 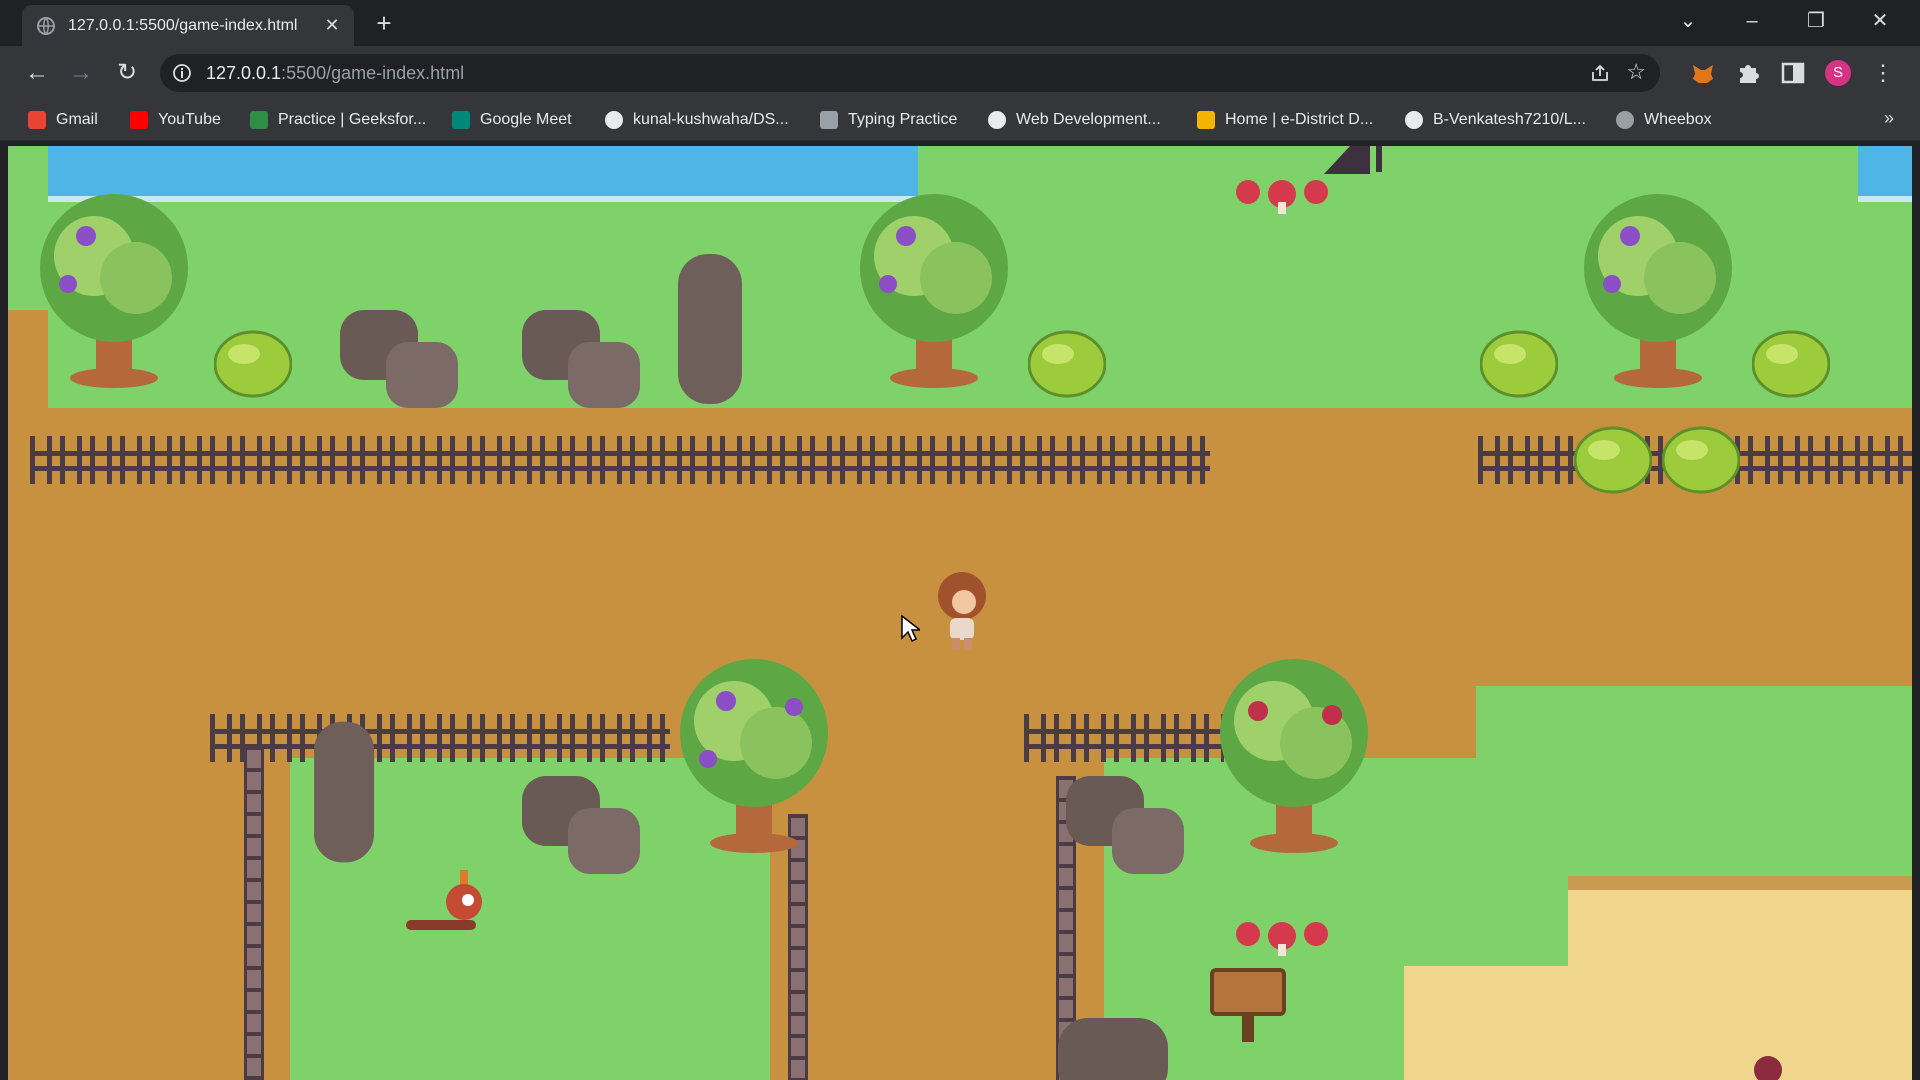 I want to click on bookmark-typing-practice: Typing Practice, so click(x=888, y=120).